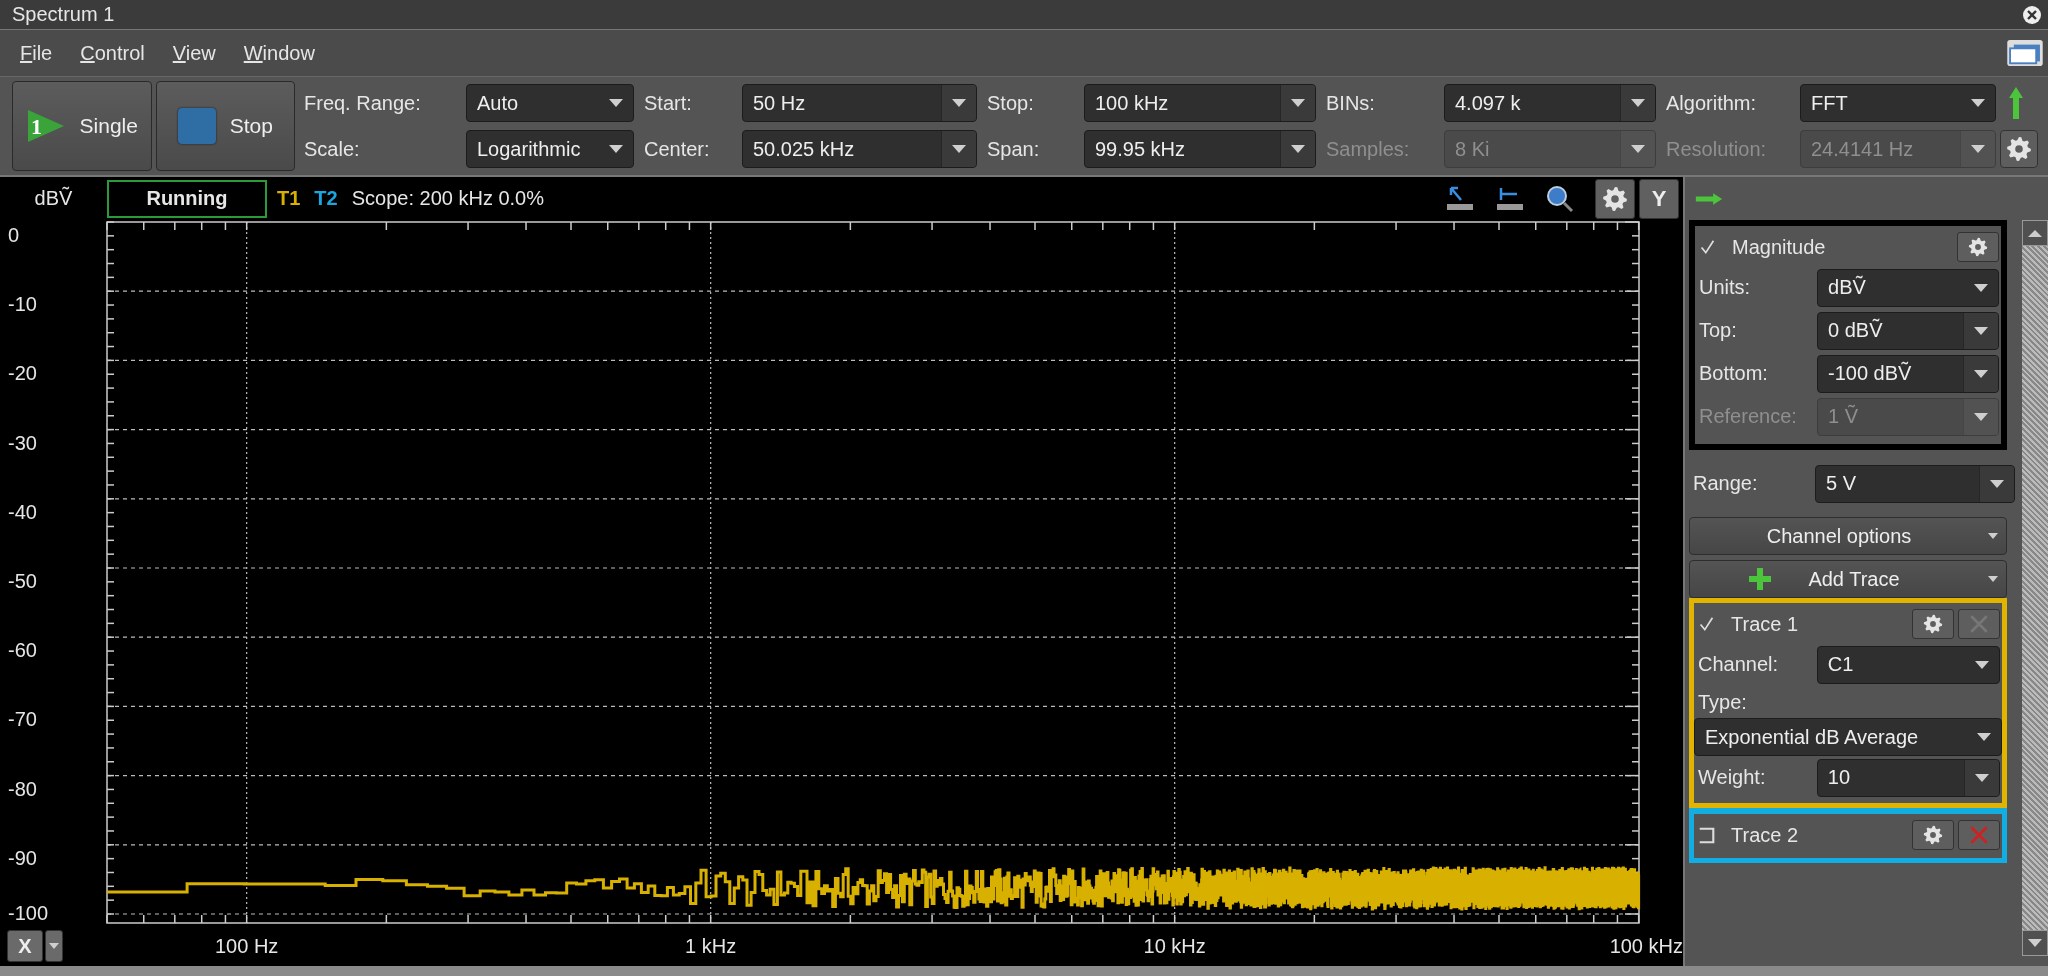 Image resolution: width=2048 pixels, height=976 pixels. What do you see at coordinates (1716, 149) in the screenshot?
I see `field-label: Resolution:` at bounding box center [1716, 149].